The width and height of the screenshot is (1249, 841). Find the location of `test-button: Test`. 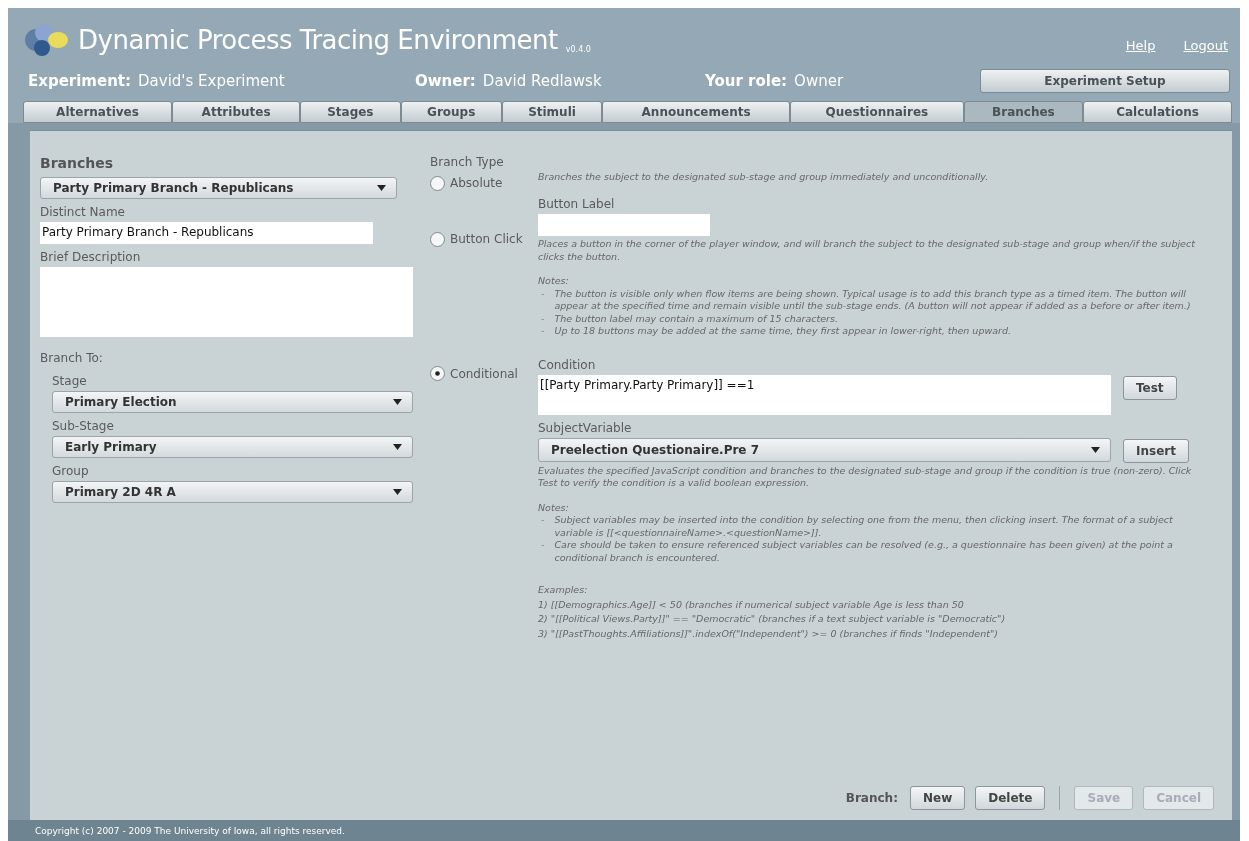

test-button: Test is located at coordinates (1150, 387).